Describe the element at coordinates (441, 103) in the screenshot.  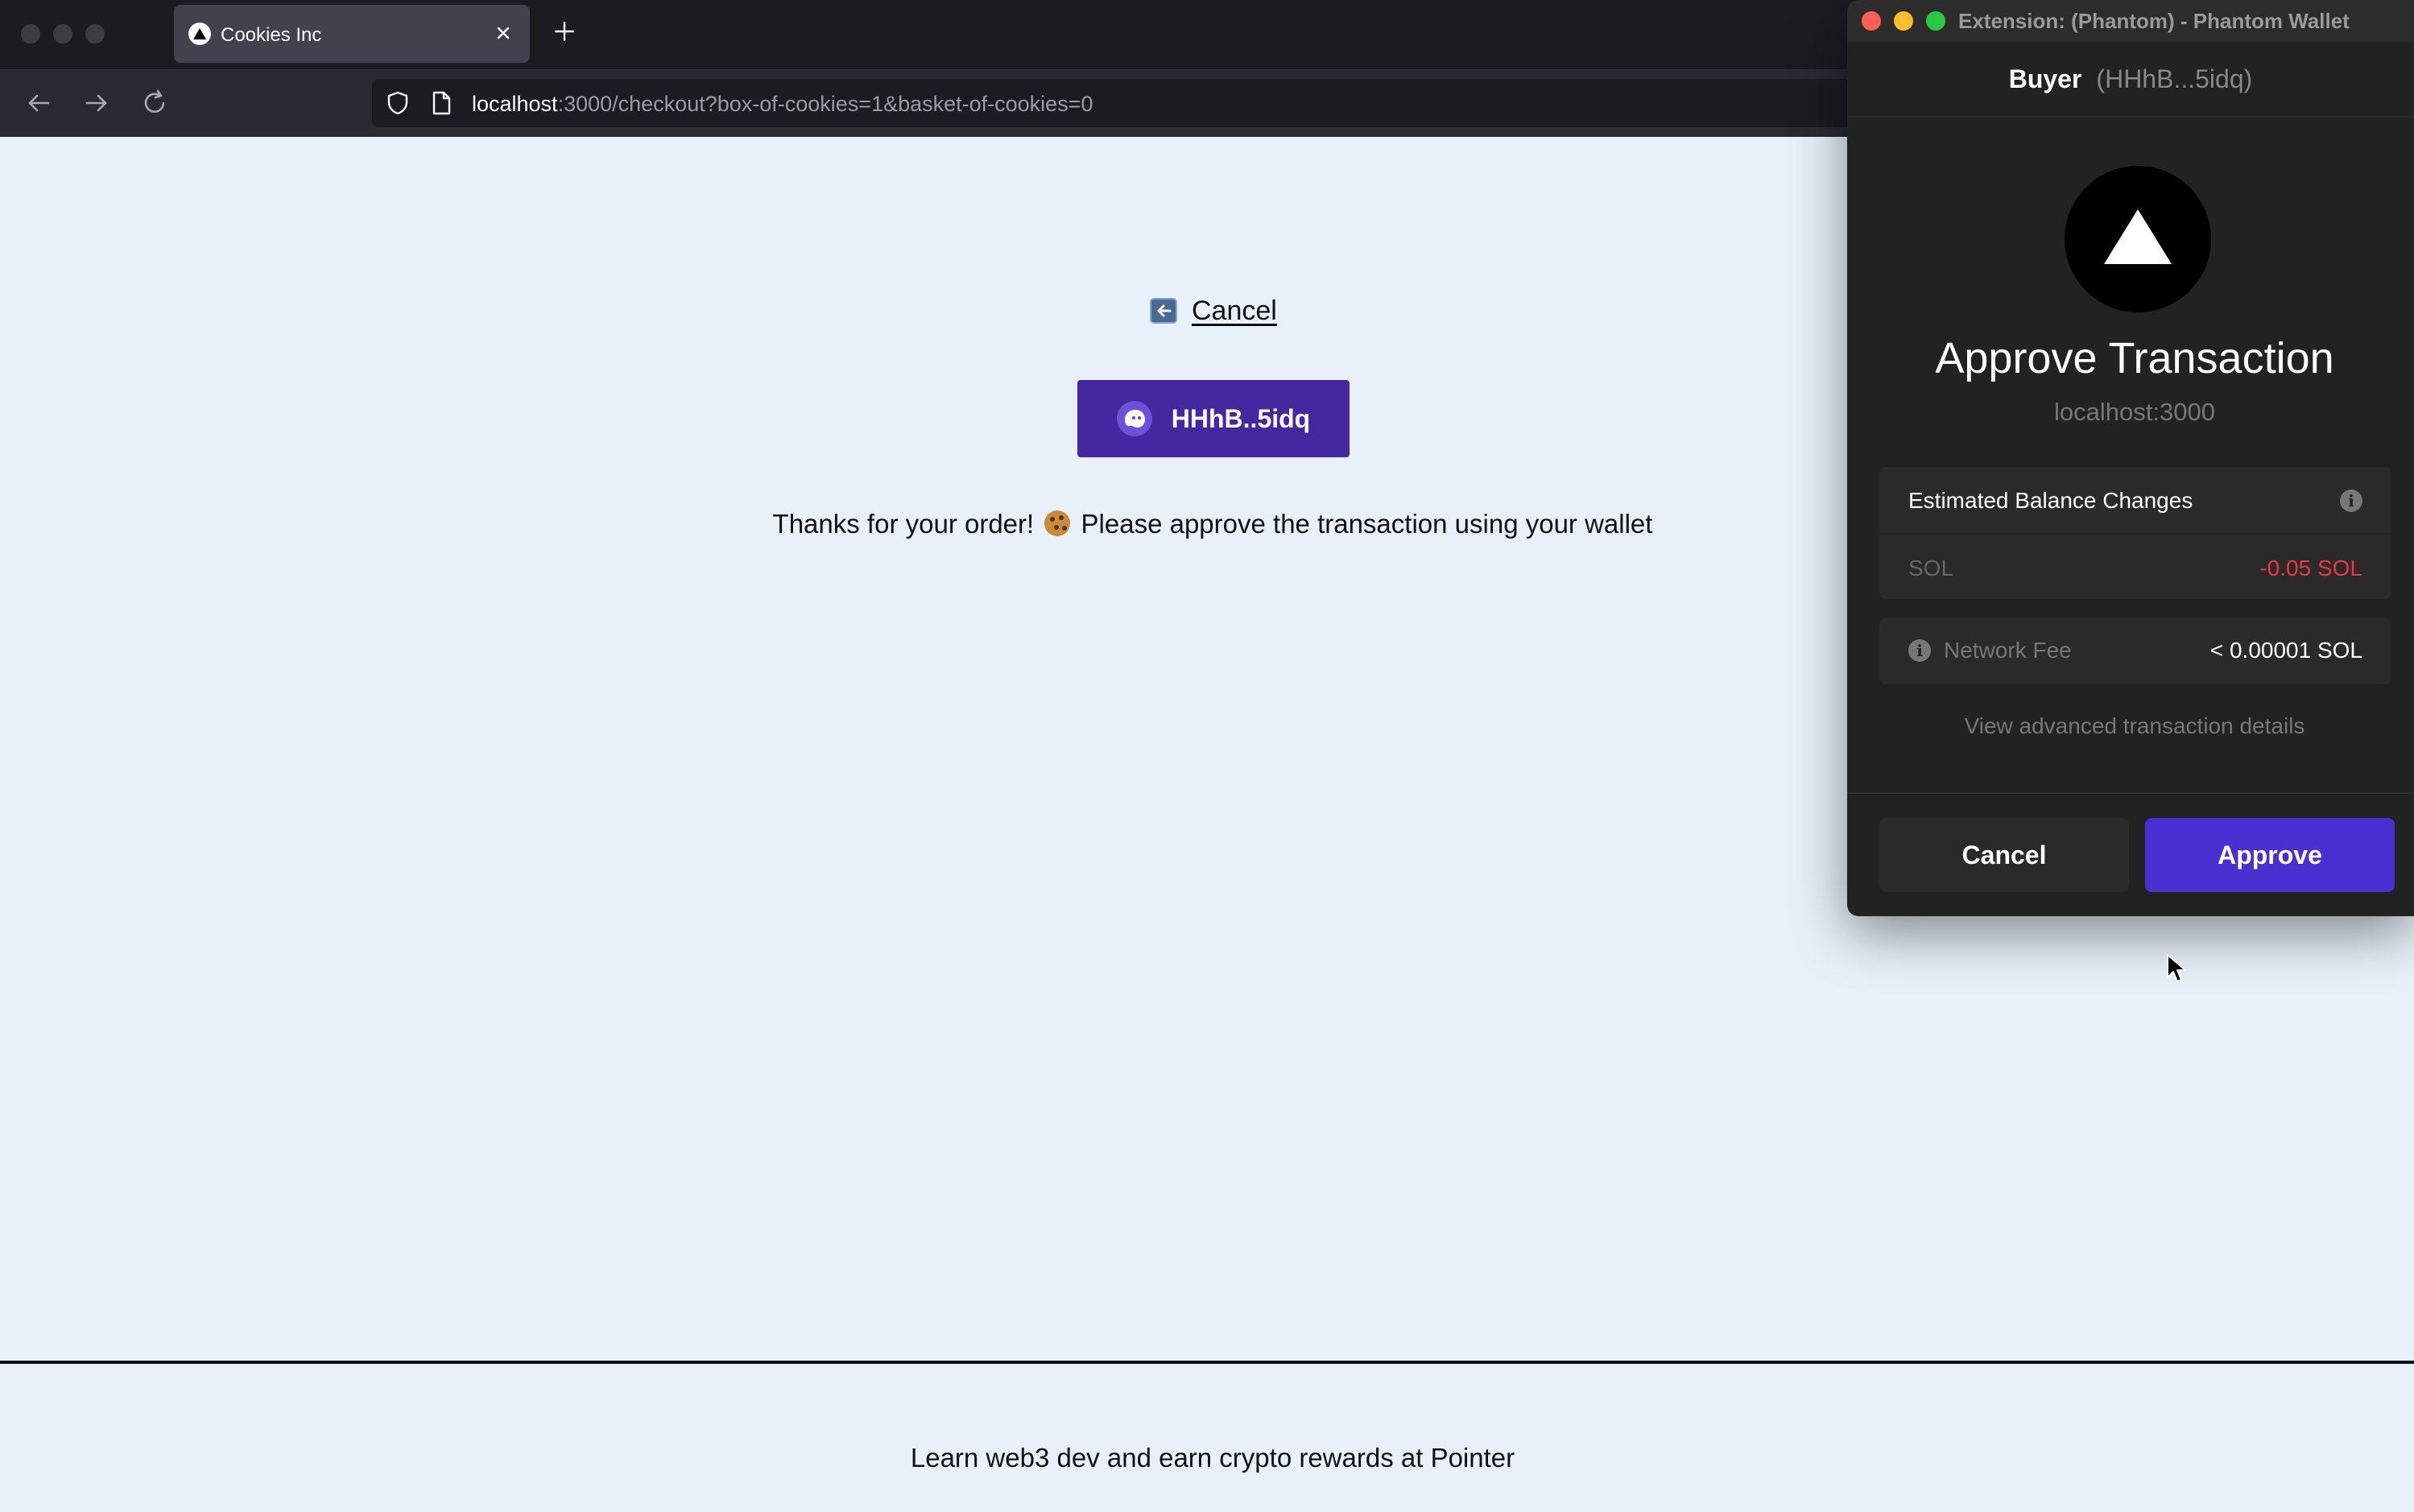
I see `page-icon` at that location.